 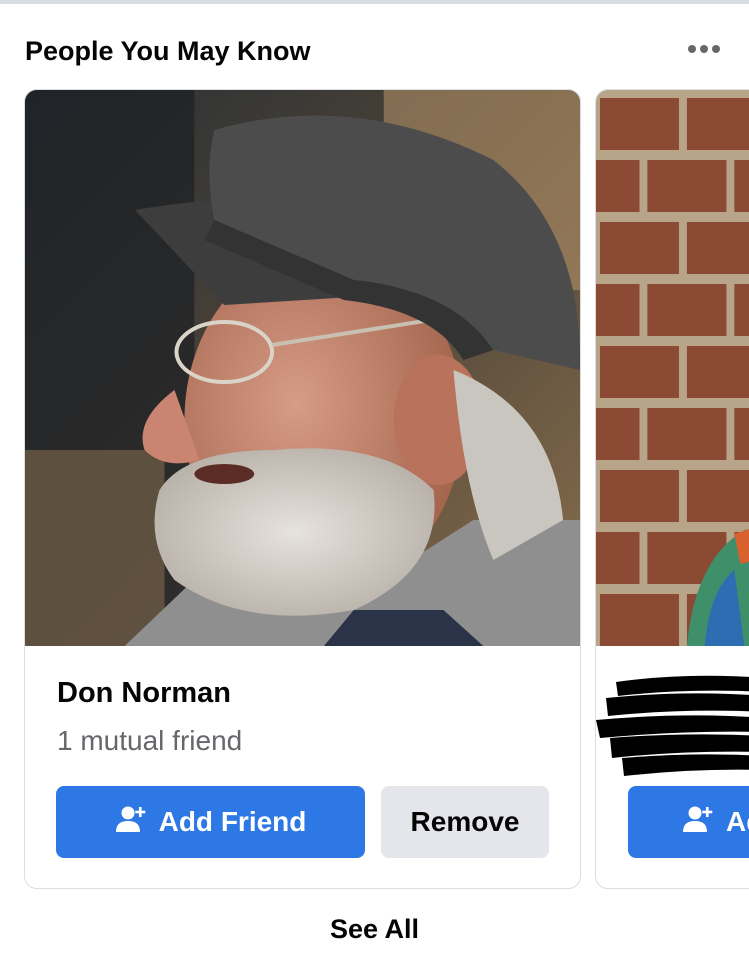 I want to click on add-friend-label: Ad, so click(x=737, y=821).